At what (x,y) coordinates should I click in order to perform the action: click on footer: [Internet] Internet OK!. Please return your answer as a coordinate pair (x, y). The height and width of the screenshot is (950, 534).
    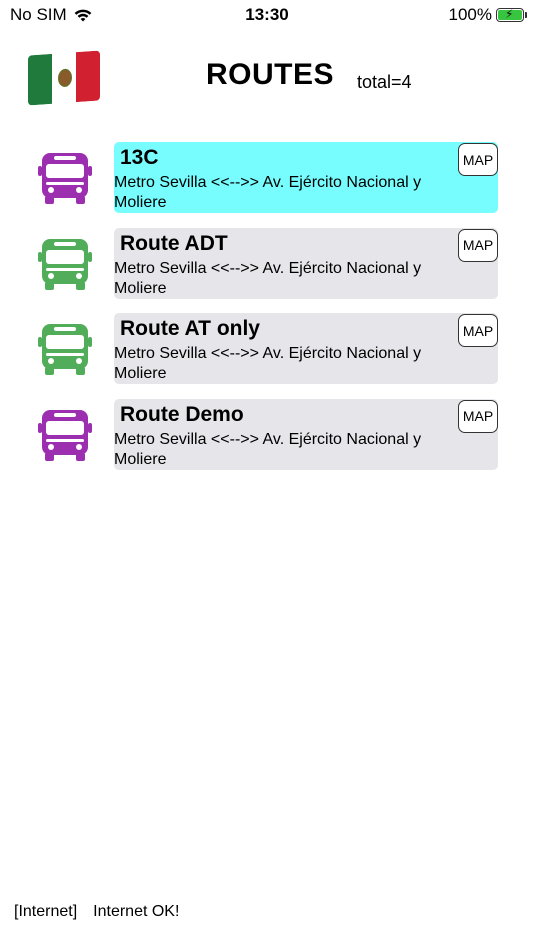
    Looking at the image, I should click on (96, 912).